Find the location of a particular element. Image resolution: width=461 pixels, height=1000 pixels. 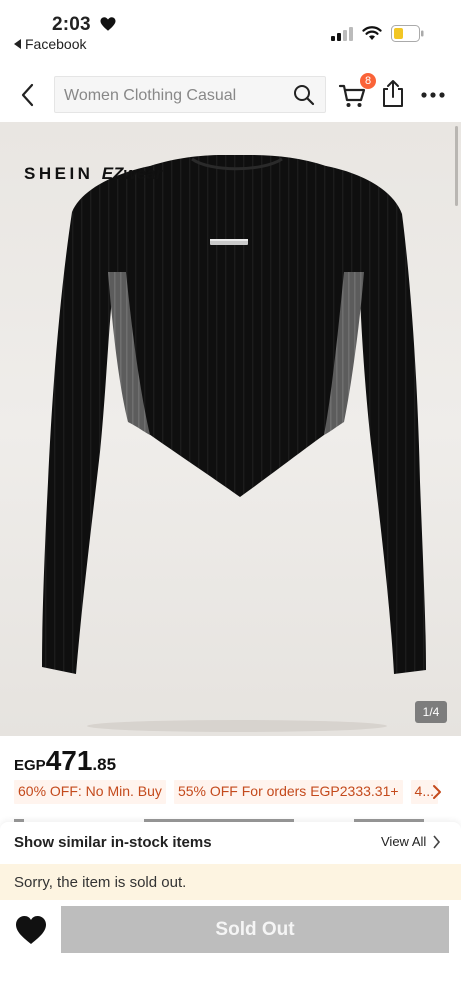

image-counter: 1/4 is located at coordinates (431, 712).